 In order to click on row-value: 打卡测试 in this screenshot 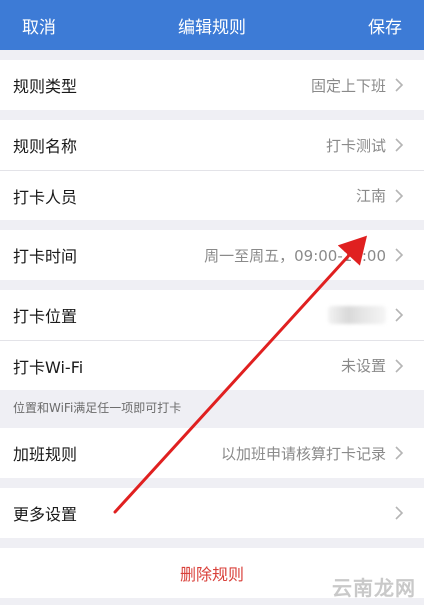, I will do `click(355, 145)`.